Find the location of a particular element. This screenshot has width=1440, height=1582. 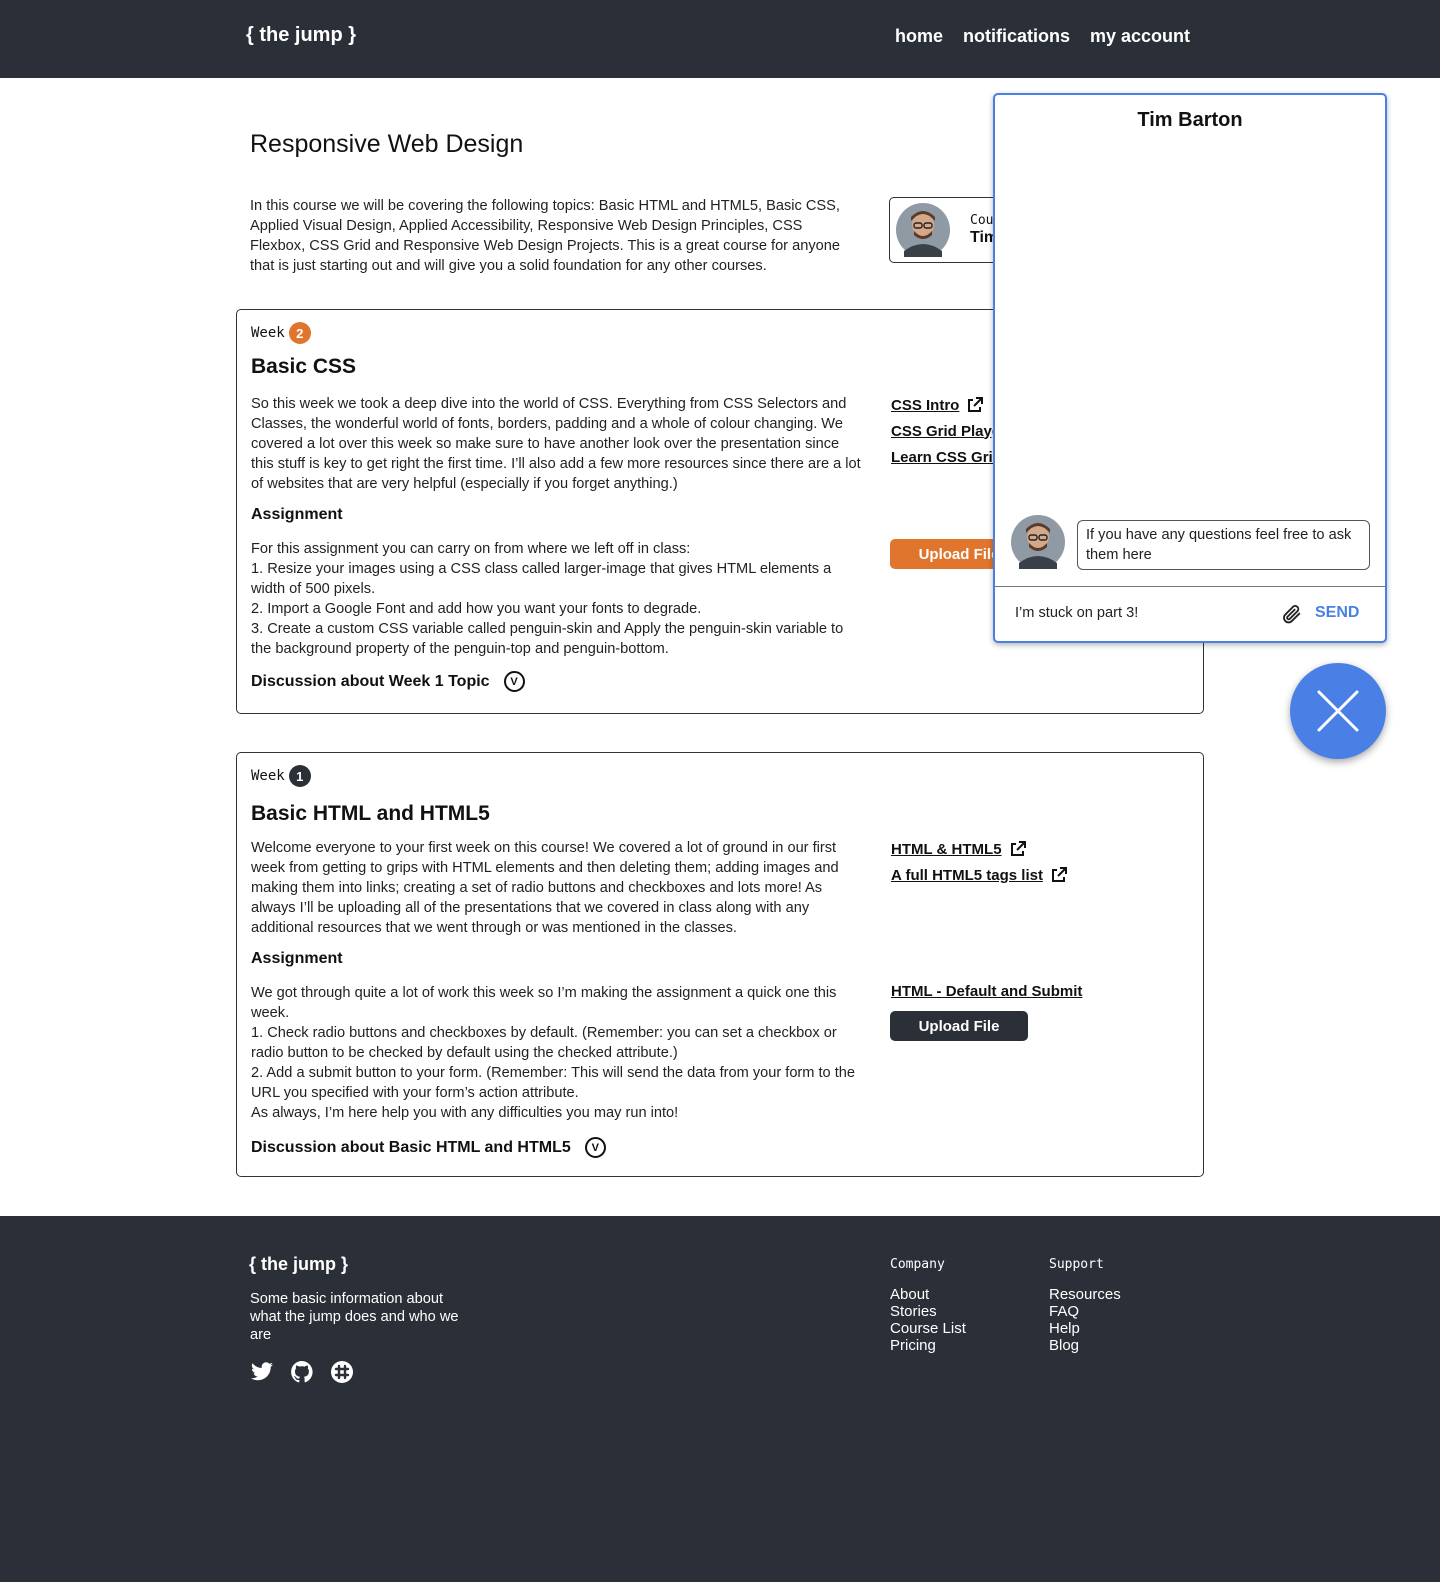

footer-support-heading: Support is located at coordinates (1076, 1264).